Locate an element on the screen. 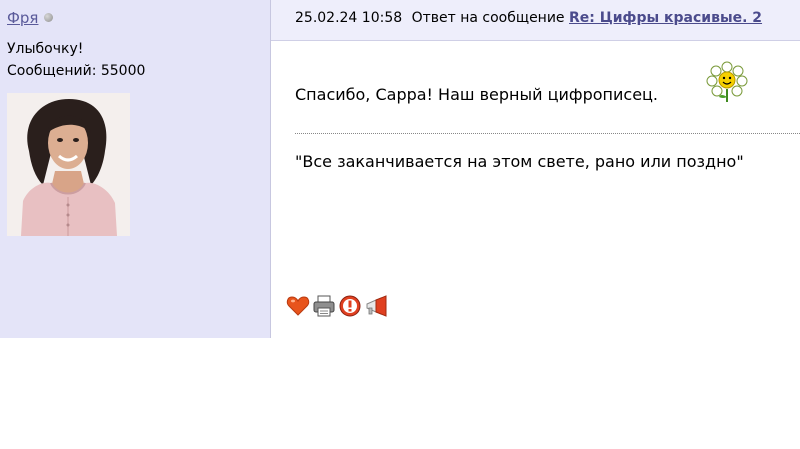  avatar-portrait is located at coordinates (68, 164).